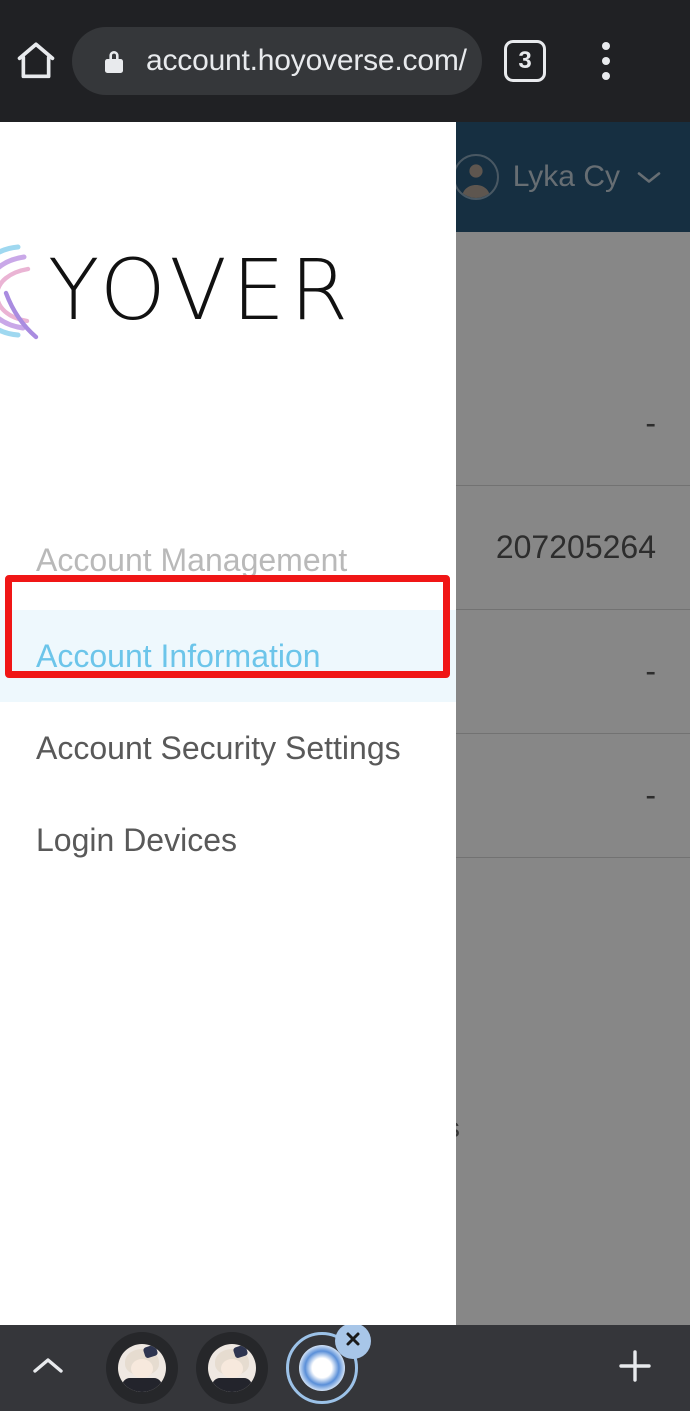  I want to click on url-text: account.hoyoverse.com/, so click(306, 60).